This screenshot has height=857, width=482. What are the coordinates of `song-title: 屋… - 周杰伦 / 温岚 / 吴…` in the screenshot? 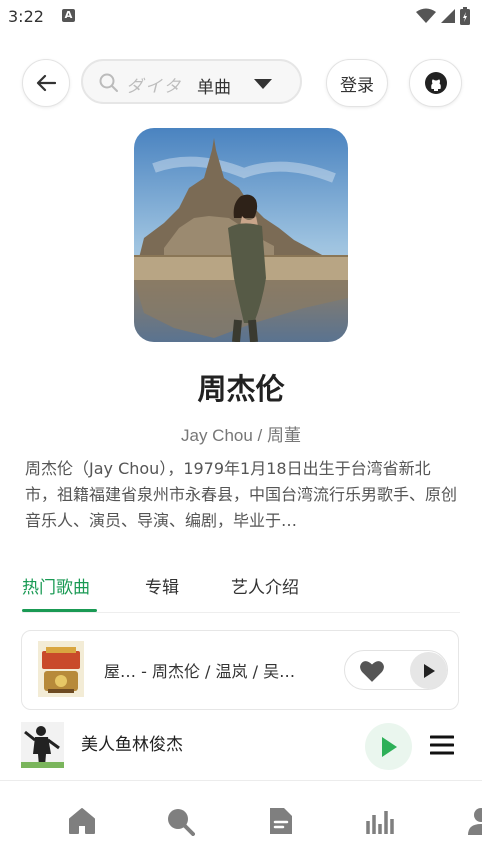 It's located at (200, 671).